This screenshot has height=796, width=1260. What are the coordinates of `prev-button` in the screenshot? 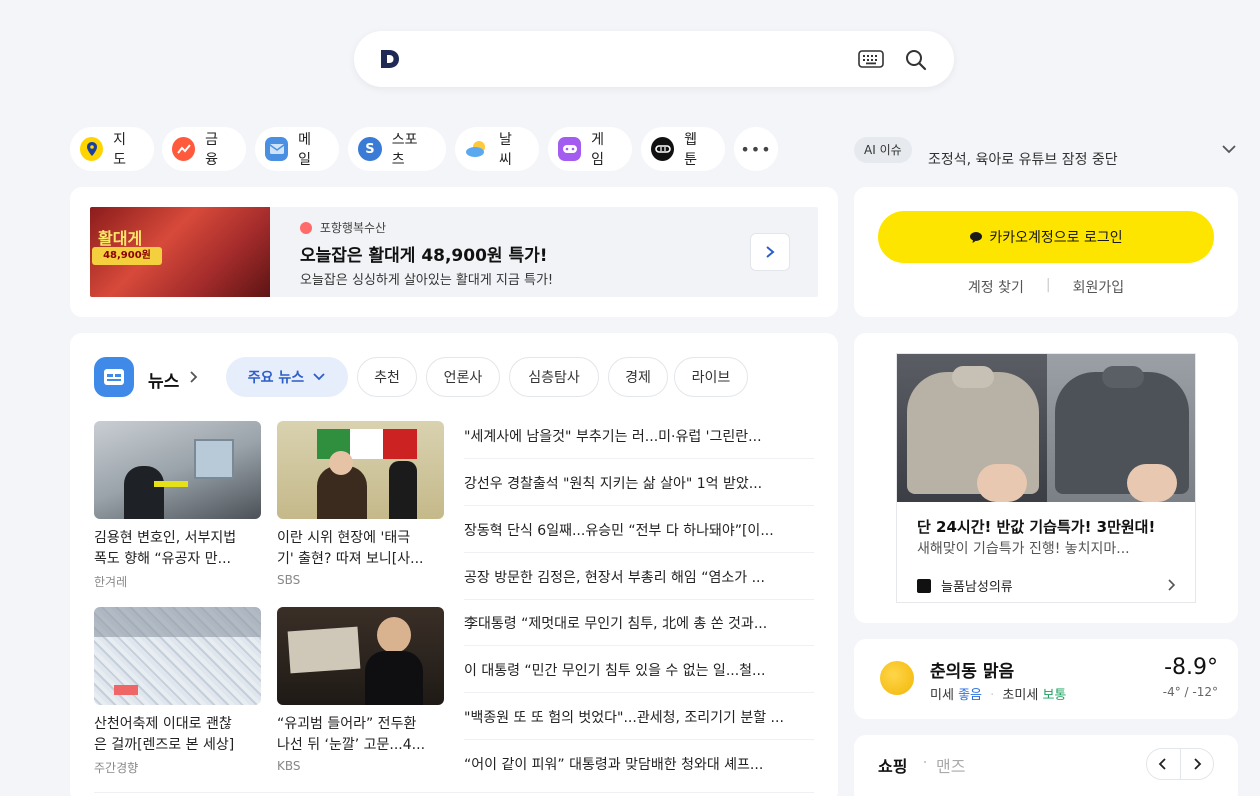 It's located at (1164, 764).